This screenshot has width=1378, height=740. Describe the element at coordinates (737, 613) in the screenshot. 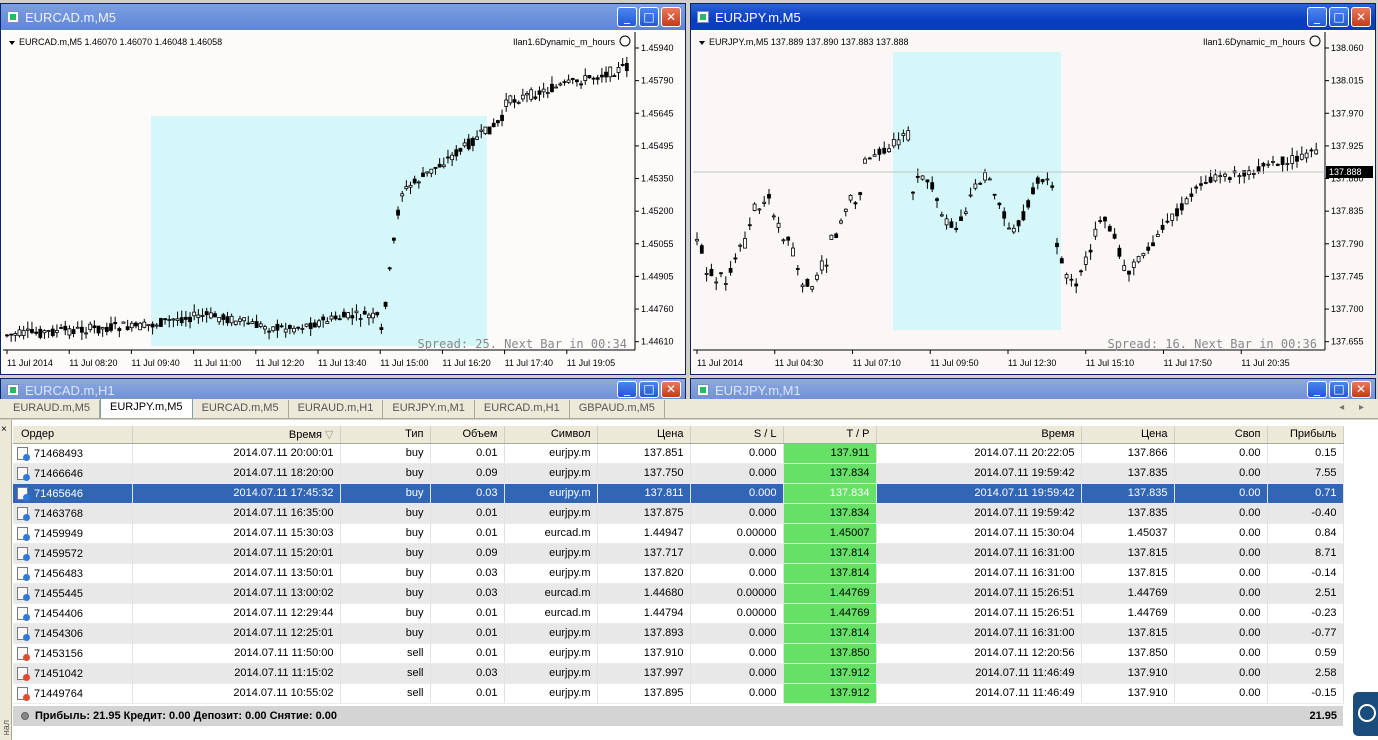

I see `cell-sl: 0.00000` at that location.